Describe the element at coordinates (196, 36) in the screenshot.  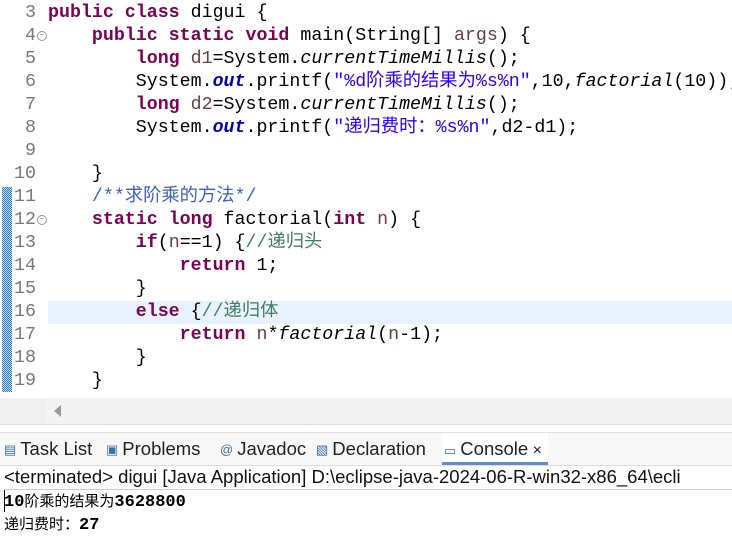
I see `token-kw: public static void` at that location.